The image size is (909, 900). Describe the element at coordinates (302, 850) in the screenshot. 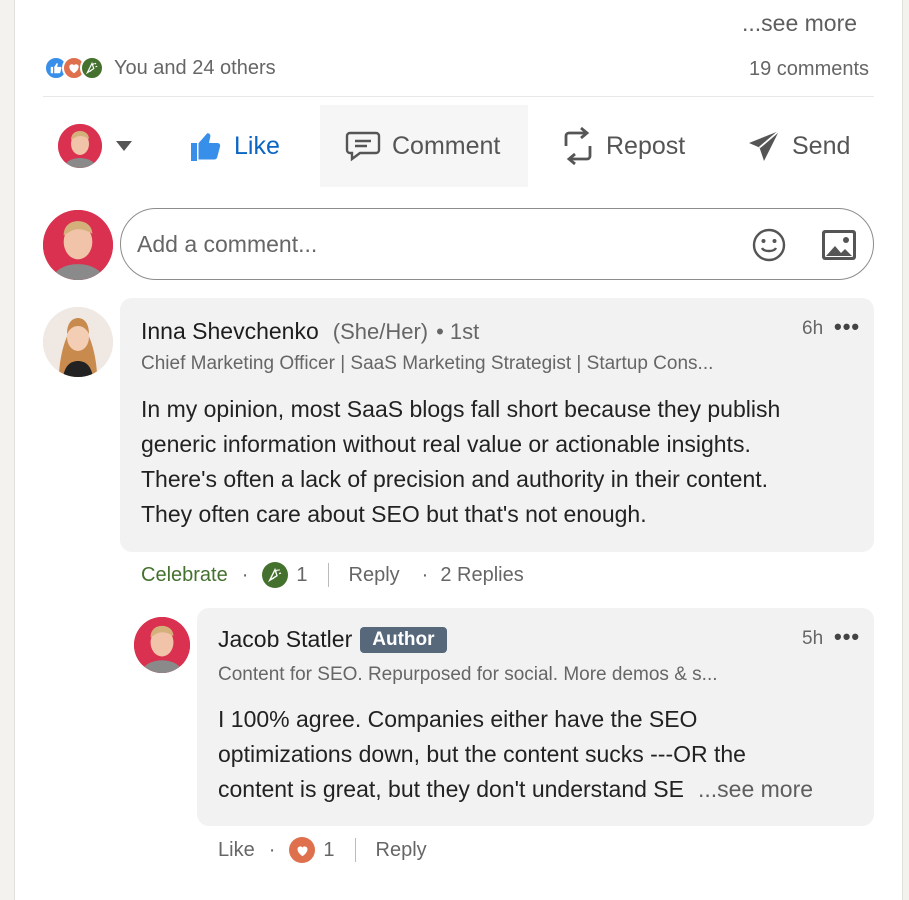

I see `love-icon` at that location.